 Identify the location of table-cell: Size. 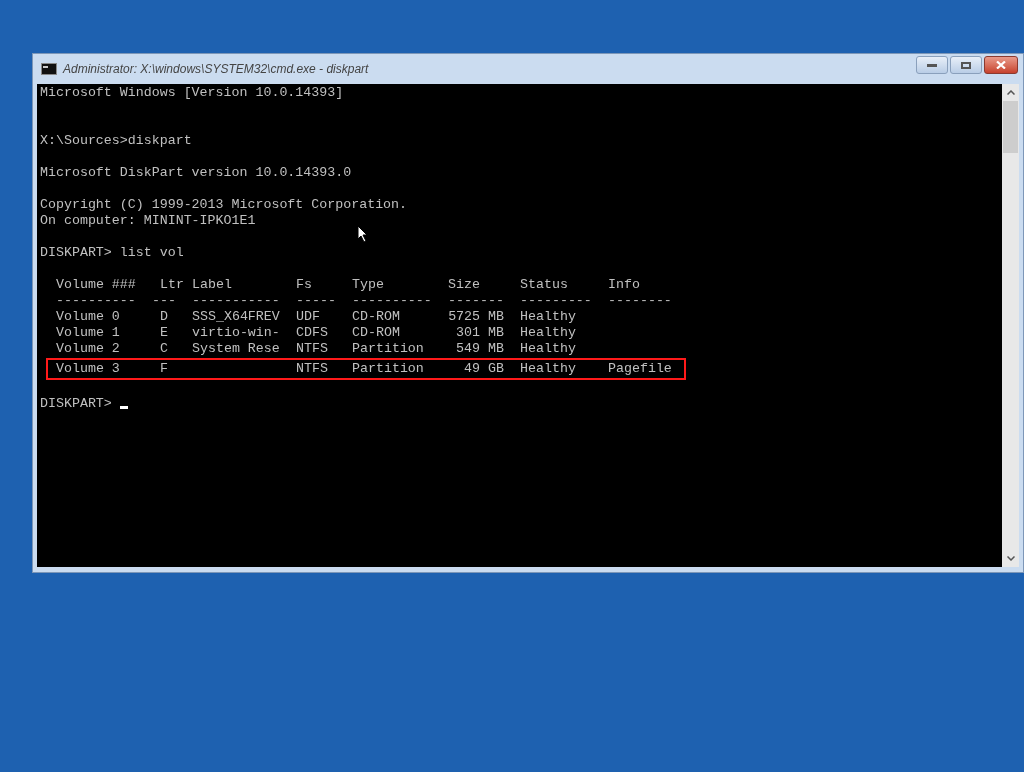
(464, 285).